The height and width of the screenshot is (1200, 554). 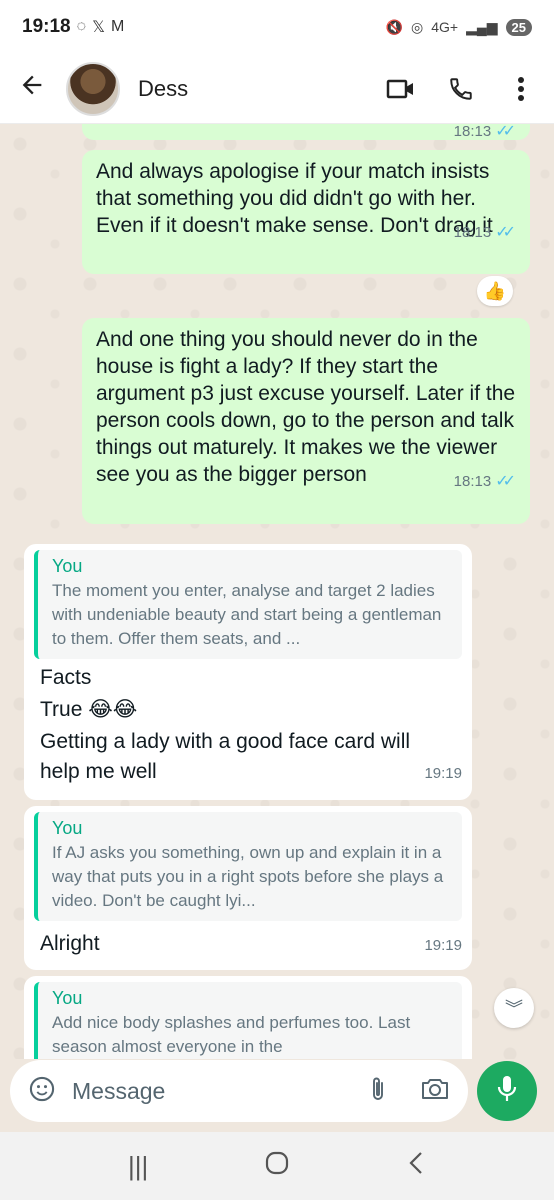 I want to click on system-navigation-bar: |||, so click(x=277, y=1166).